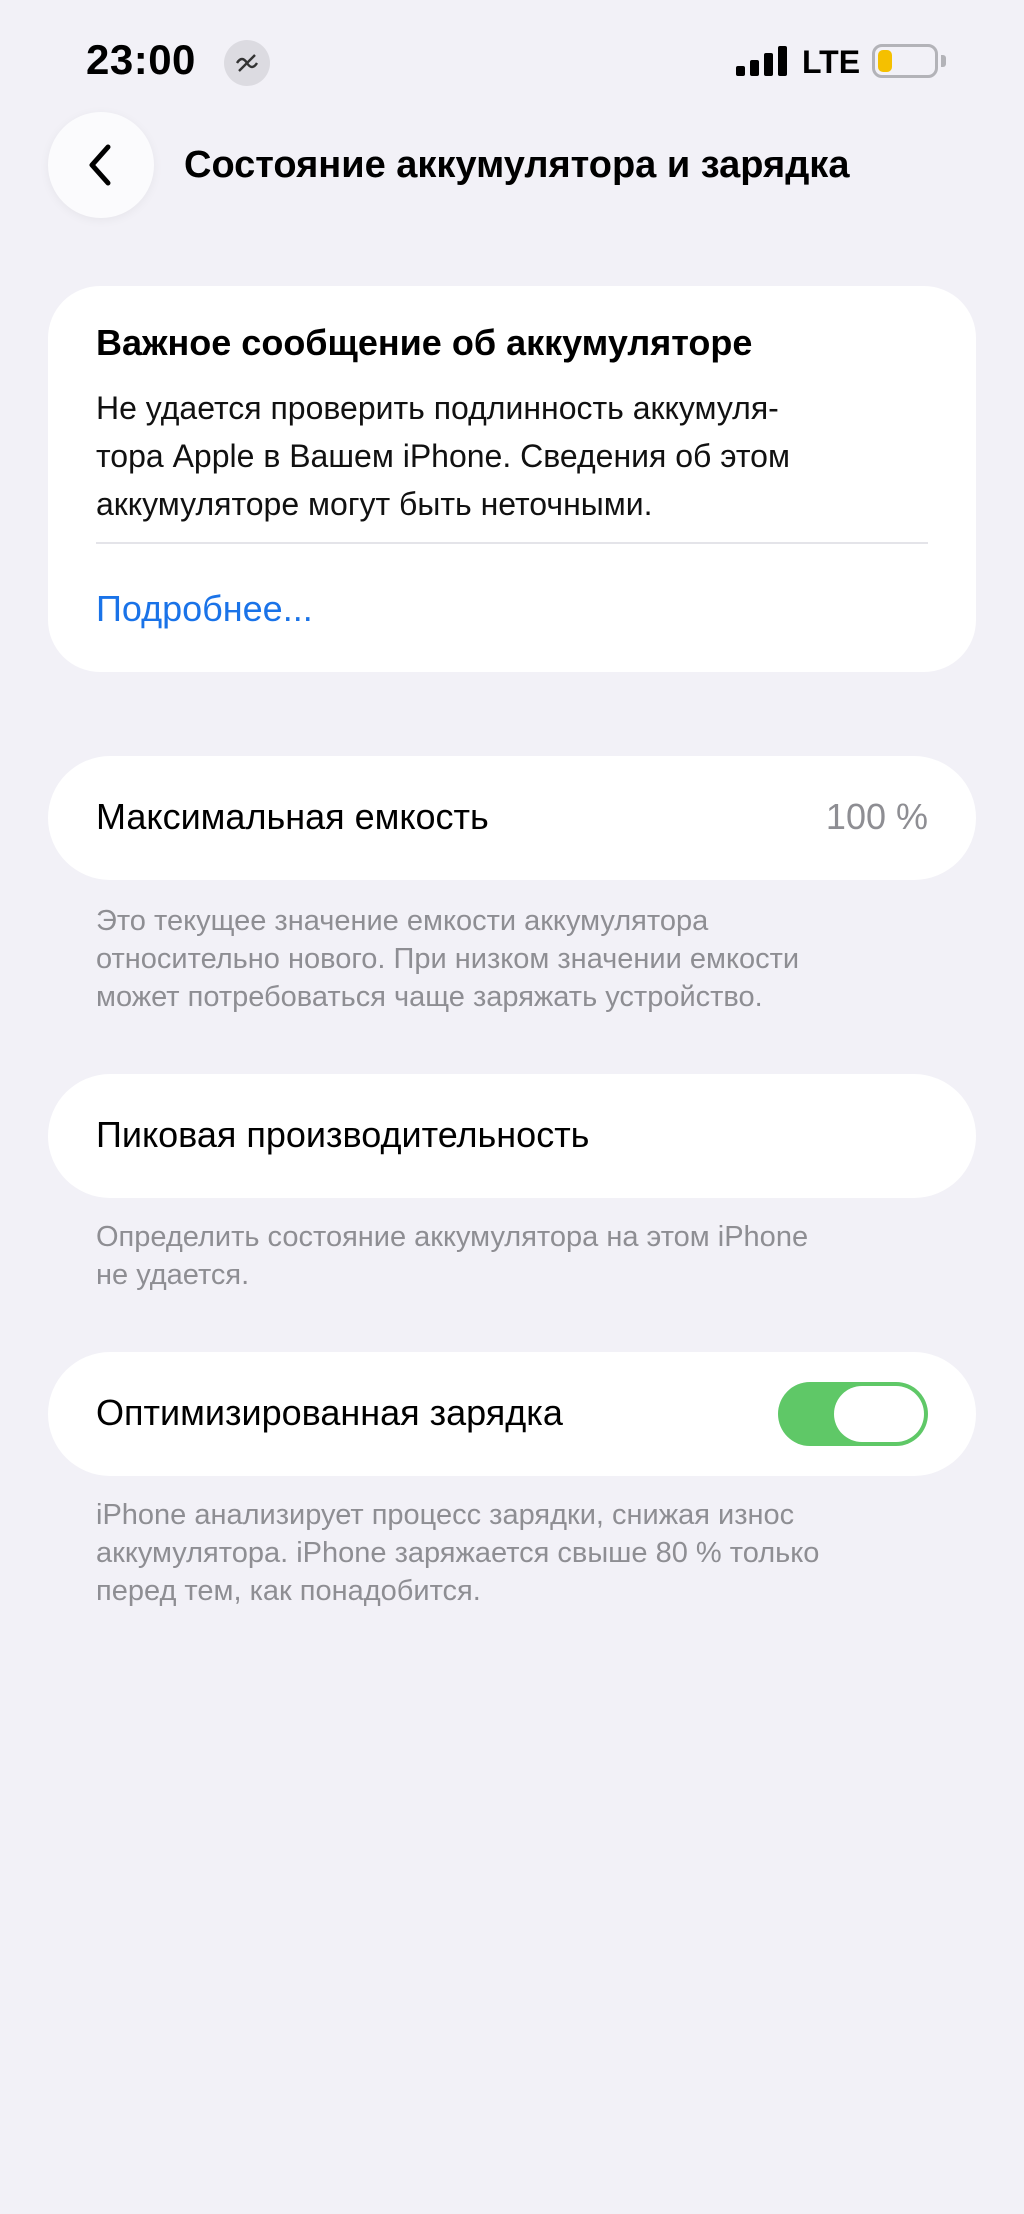  I want to click on cellular-signal-icon, so click(761, 60).